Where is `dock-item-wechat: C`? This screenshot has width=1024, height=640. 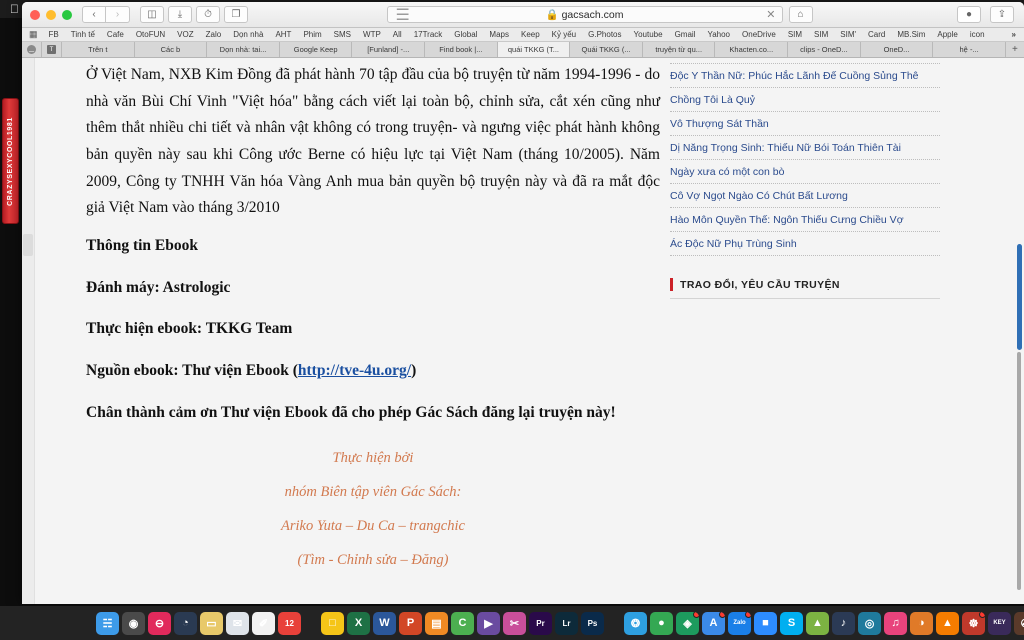
dock-item-wechat: C is located at coordinates (462, 623).